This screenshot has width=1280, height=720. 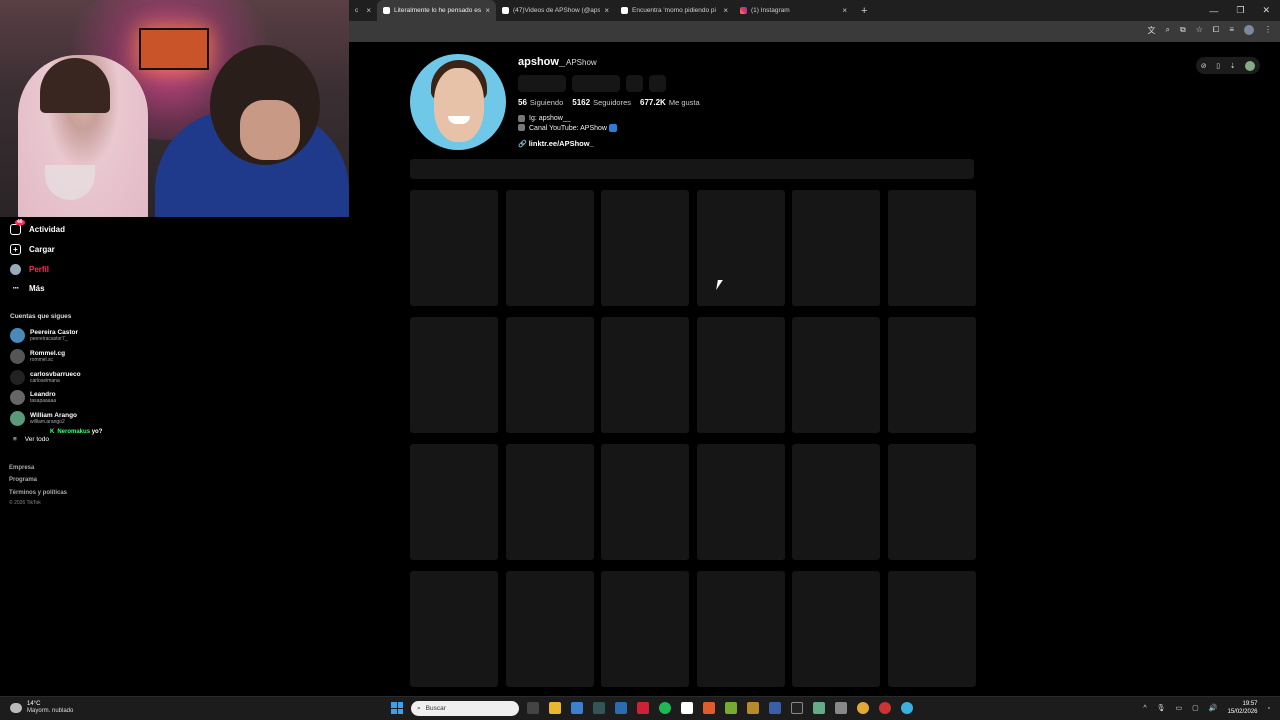 What do you see at coordinates (907, 708) in the screenshot?
I see `chrome-active-icon` at bounding box center [907, 708].